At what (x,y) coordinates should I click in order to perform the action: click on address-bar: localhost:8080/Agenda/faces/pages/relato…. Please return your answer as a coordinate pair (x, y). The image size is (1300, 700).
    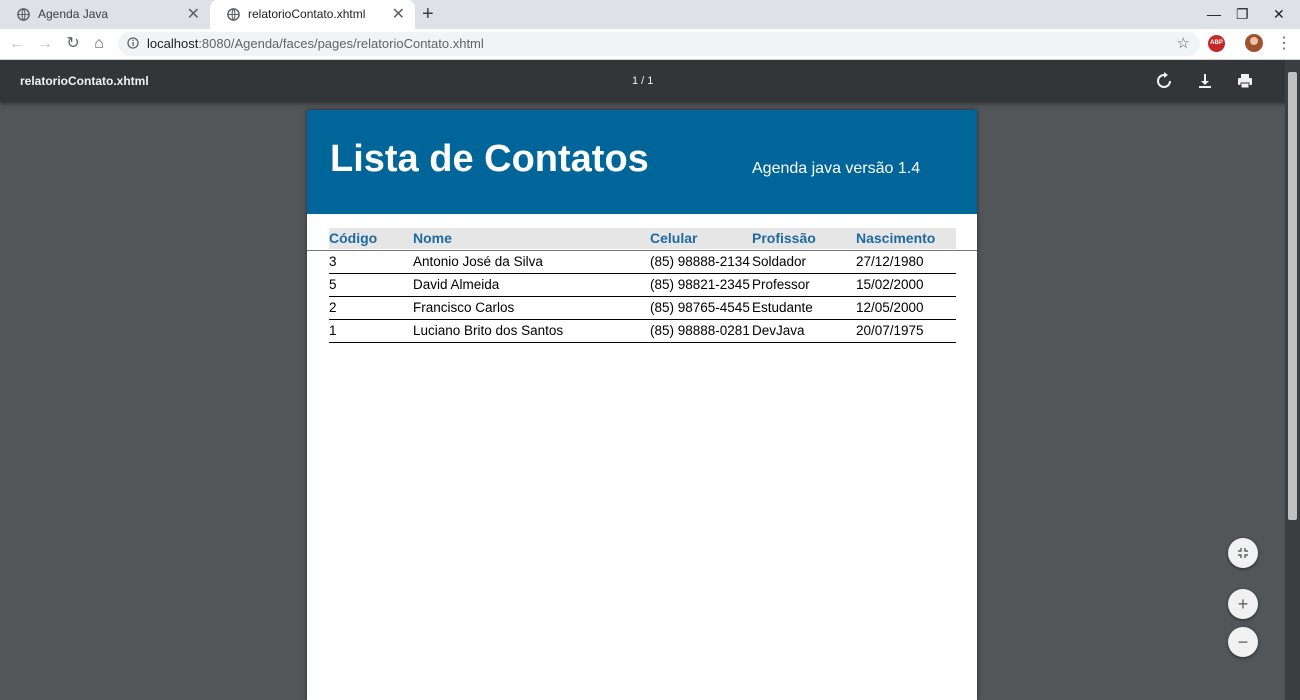
    Looking at the image, I should click on (659, 44).